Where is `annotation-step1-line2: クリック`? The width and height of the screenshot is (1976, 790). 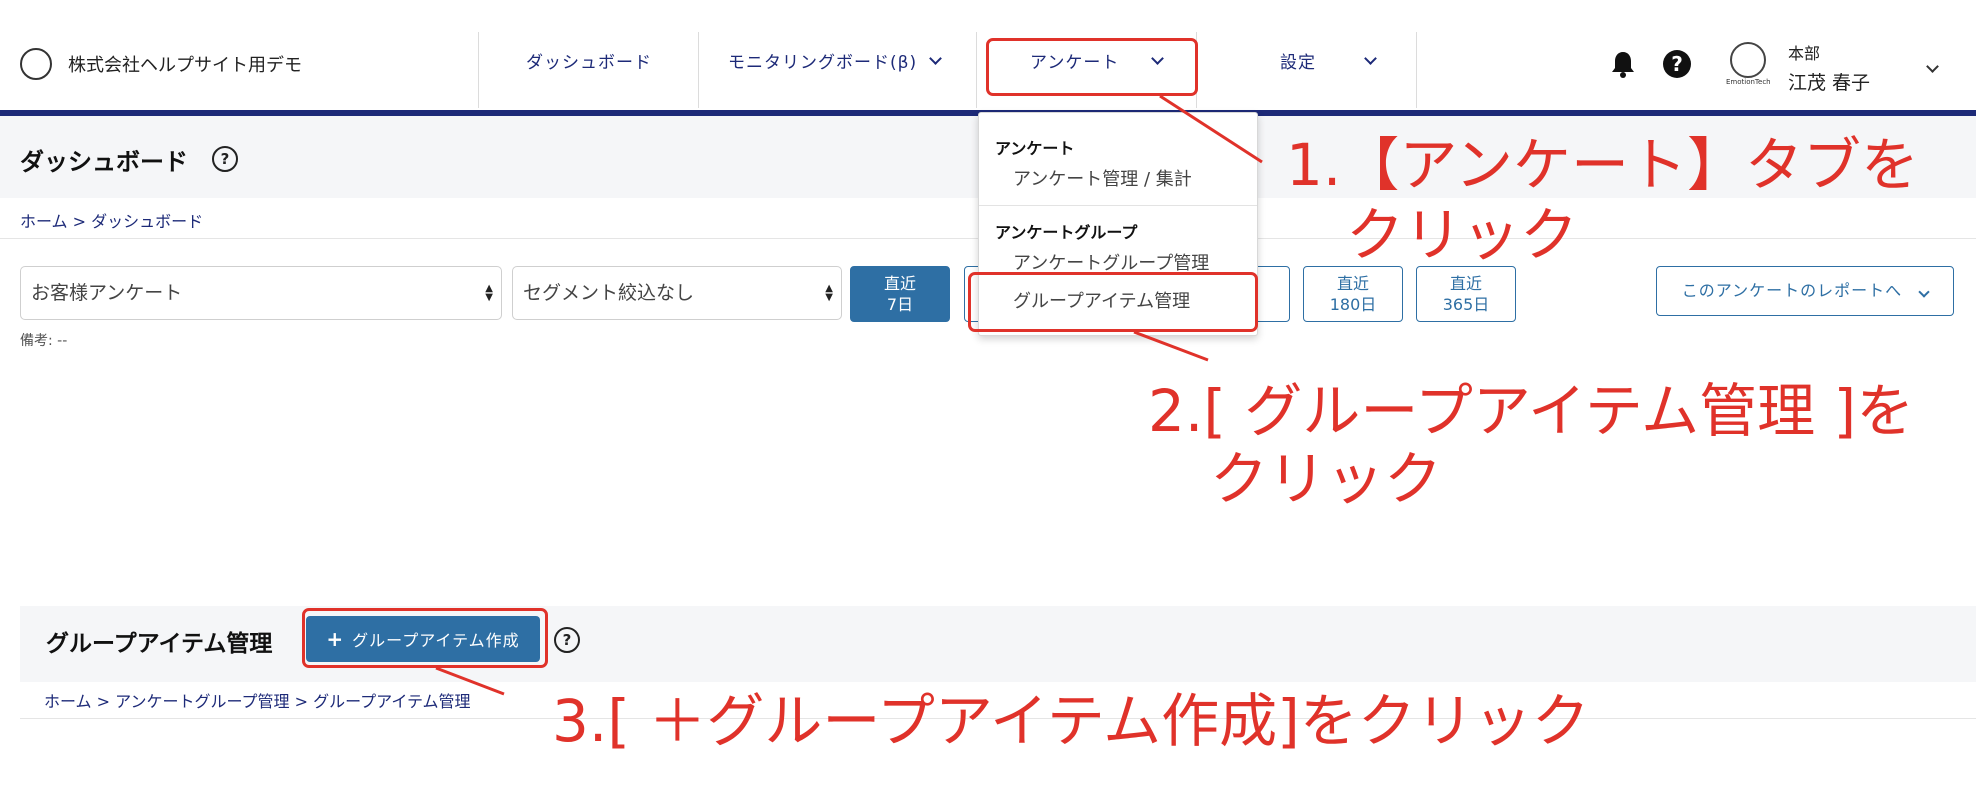 annotation-step1-line2: クリック is located at coordinates (1462, 235).